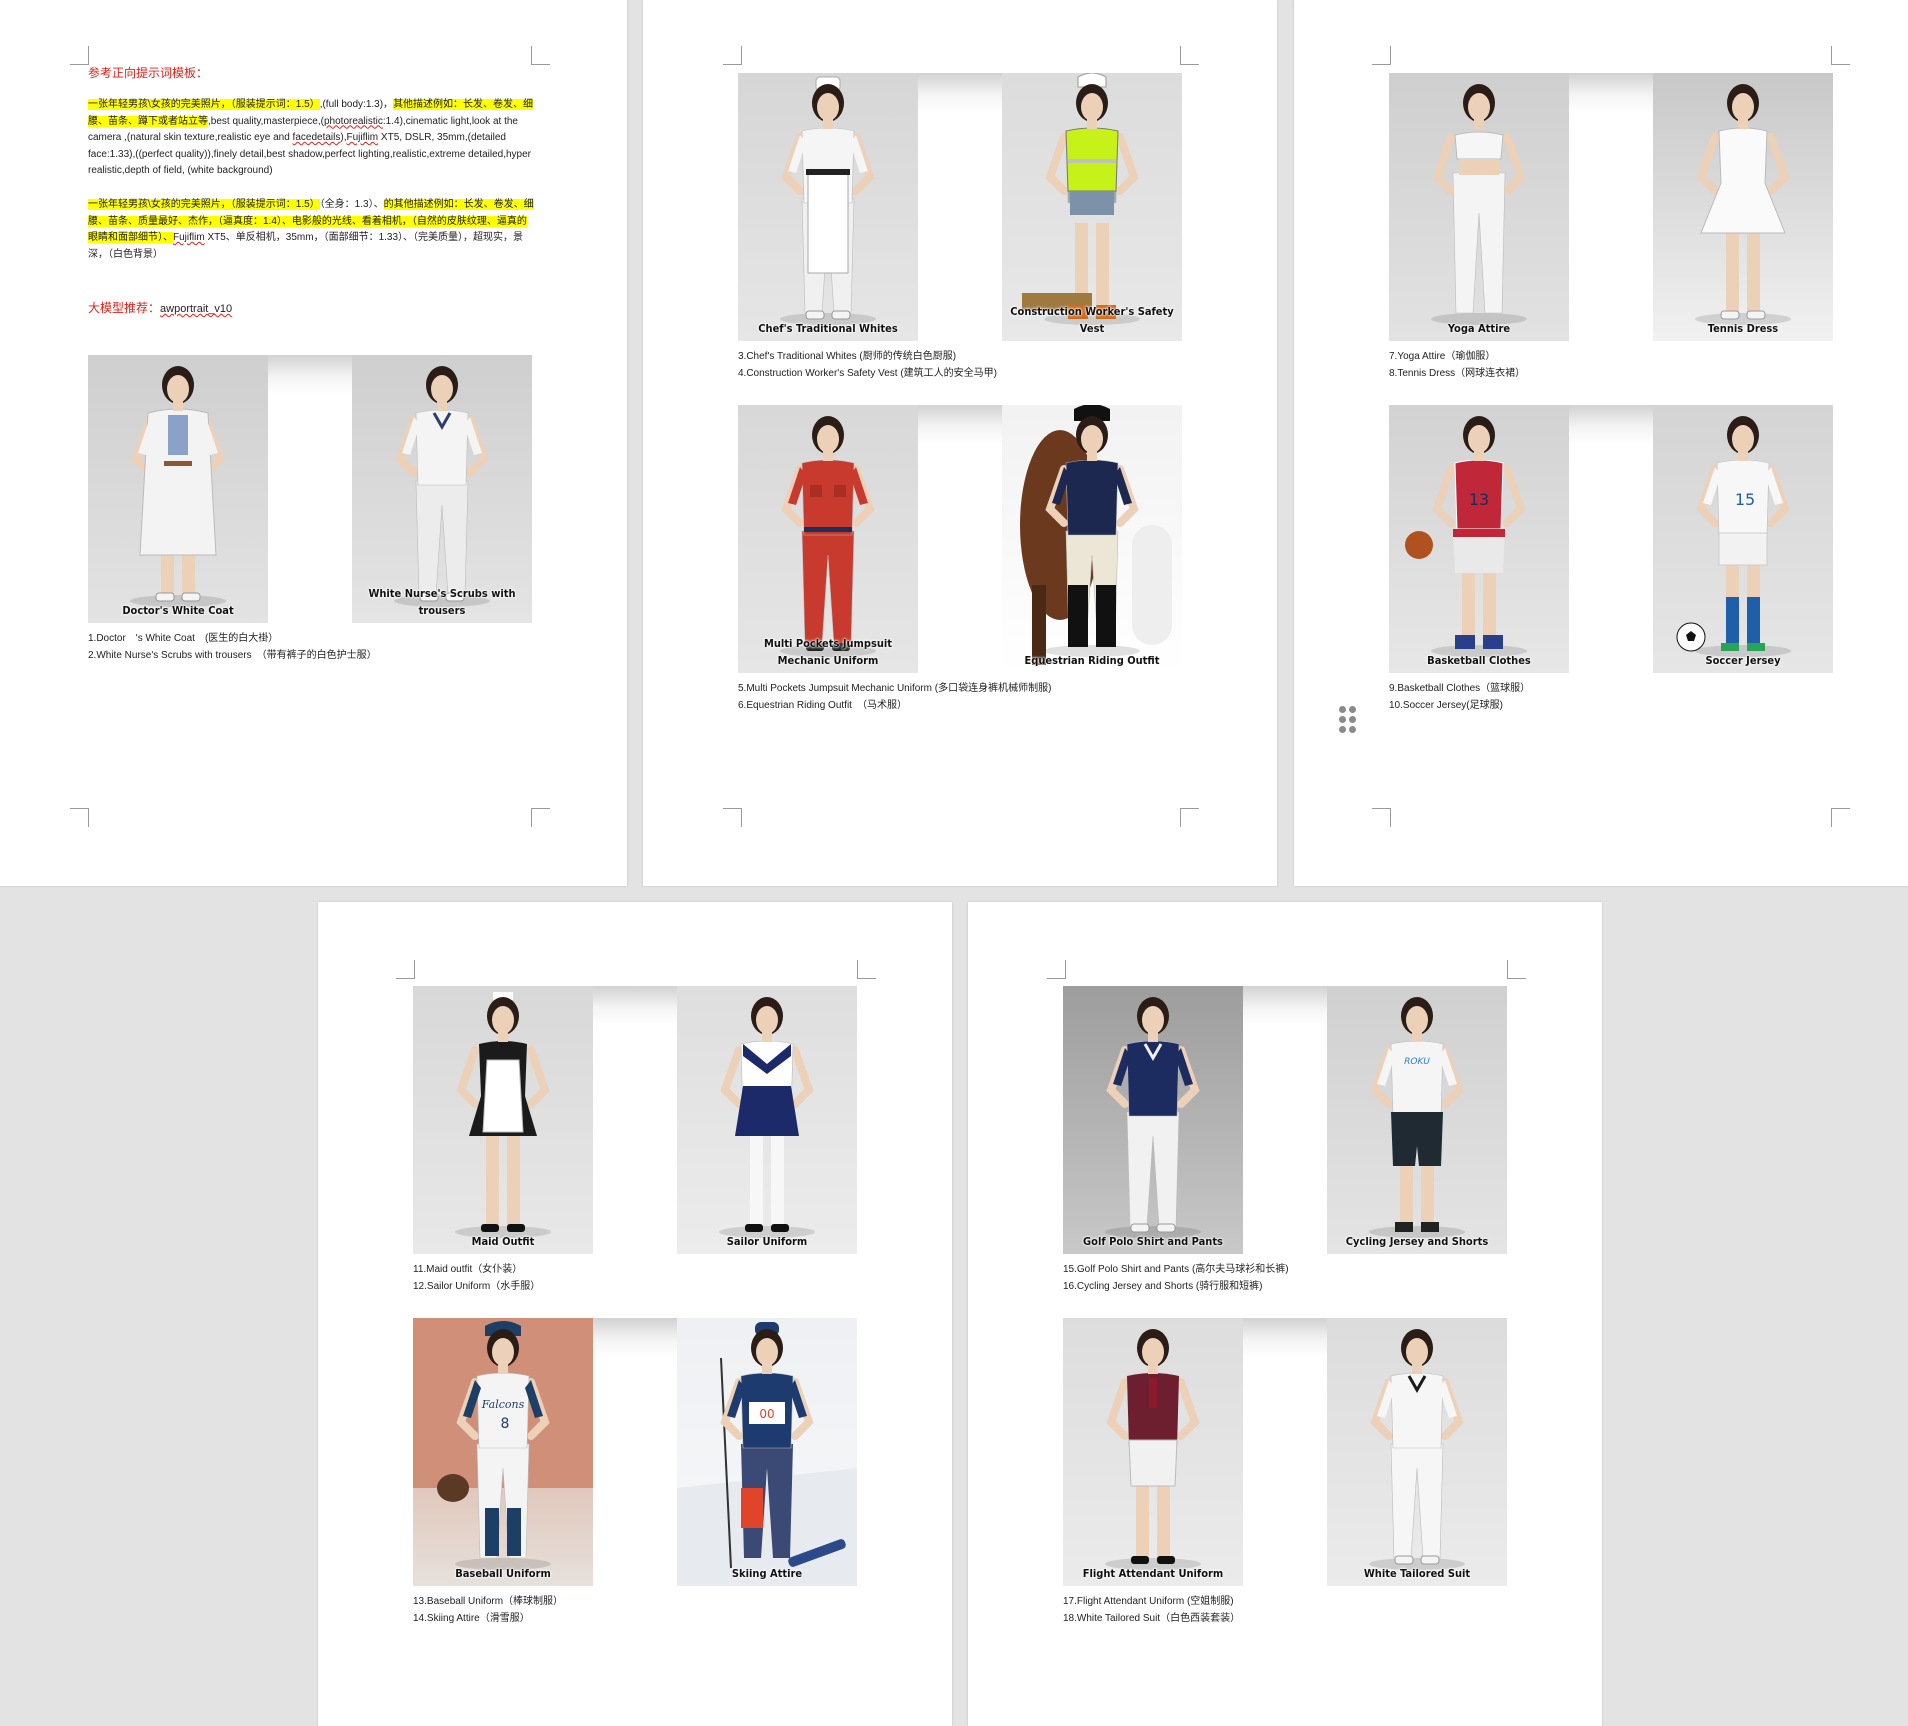  I want to click on caption-lines: 7.Yoga Attire（瑜伽服） 8.Tennis Dress（网球连衣裙）, so click(1457, 365).